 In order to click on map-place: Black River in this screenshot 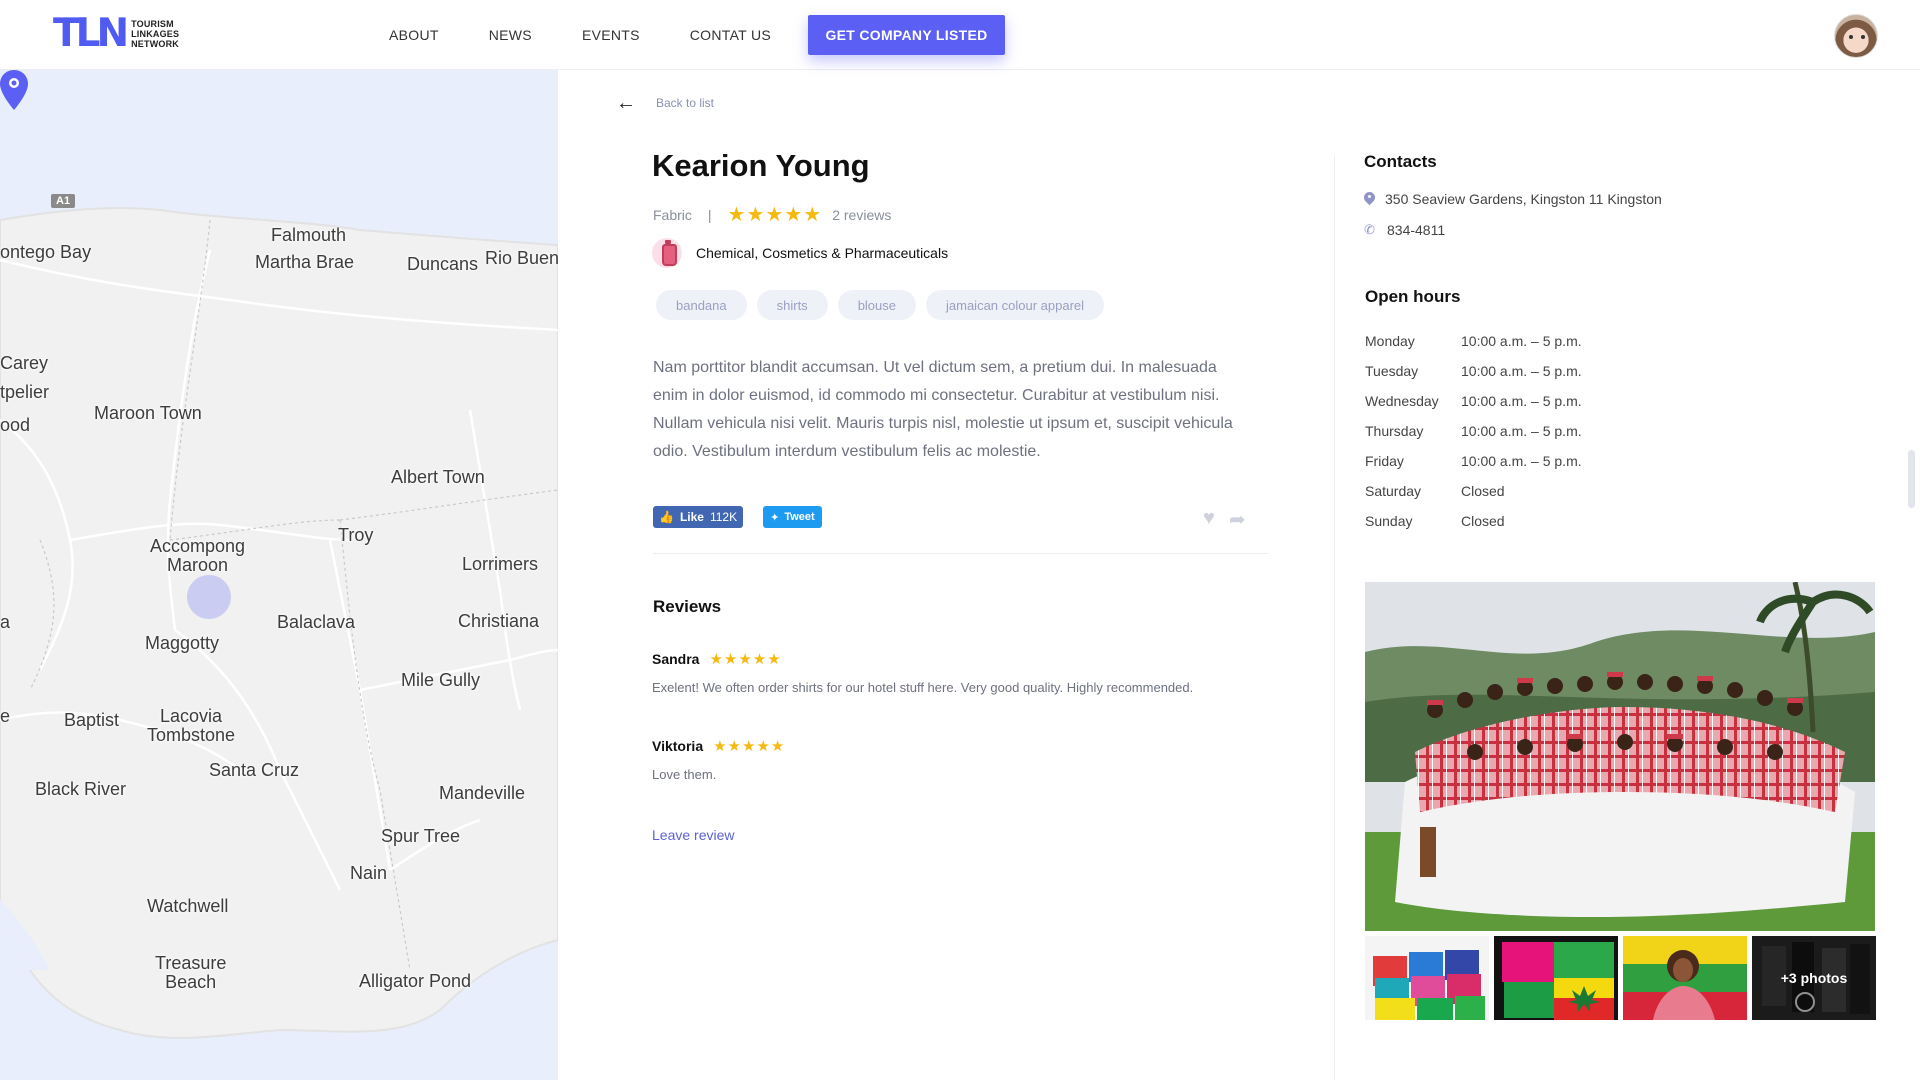, I will do `click(81, 789)`.